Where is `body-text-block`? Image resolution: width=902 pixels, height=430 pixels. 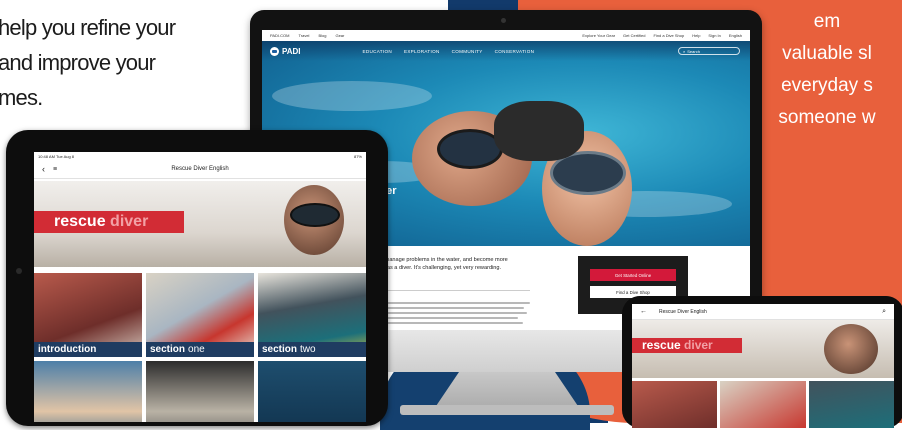 body-text-block is located at coordinates (455, 314).